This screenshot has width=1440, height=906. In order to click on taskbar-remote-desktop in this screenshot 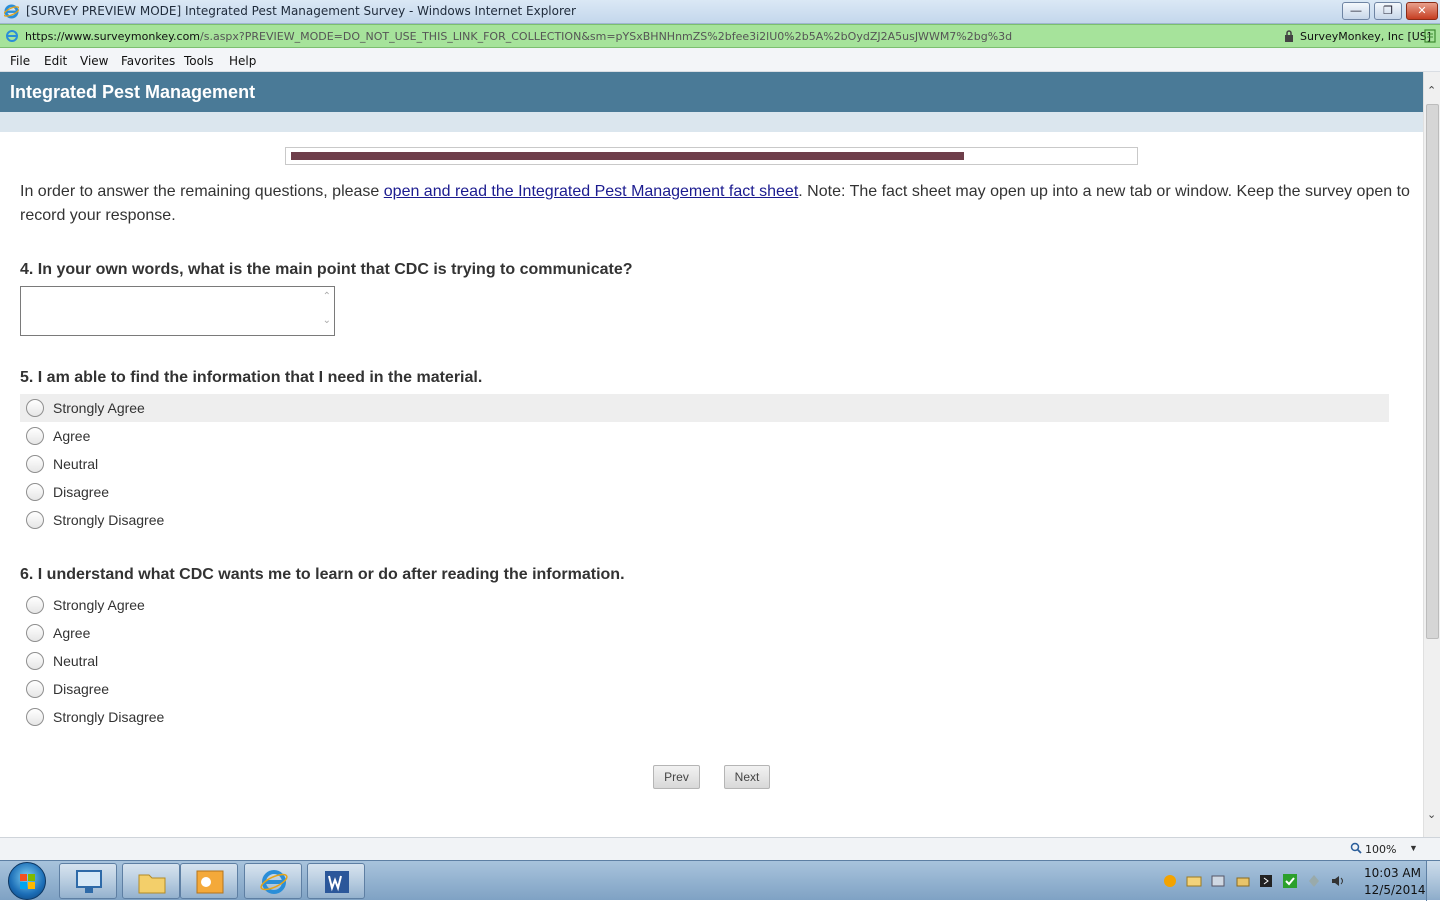, I will do `click(88, 881)`.